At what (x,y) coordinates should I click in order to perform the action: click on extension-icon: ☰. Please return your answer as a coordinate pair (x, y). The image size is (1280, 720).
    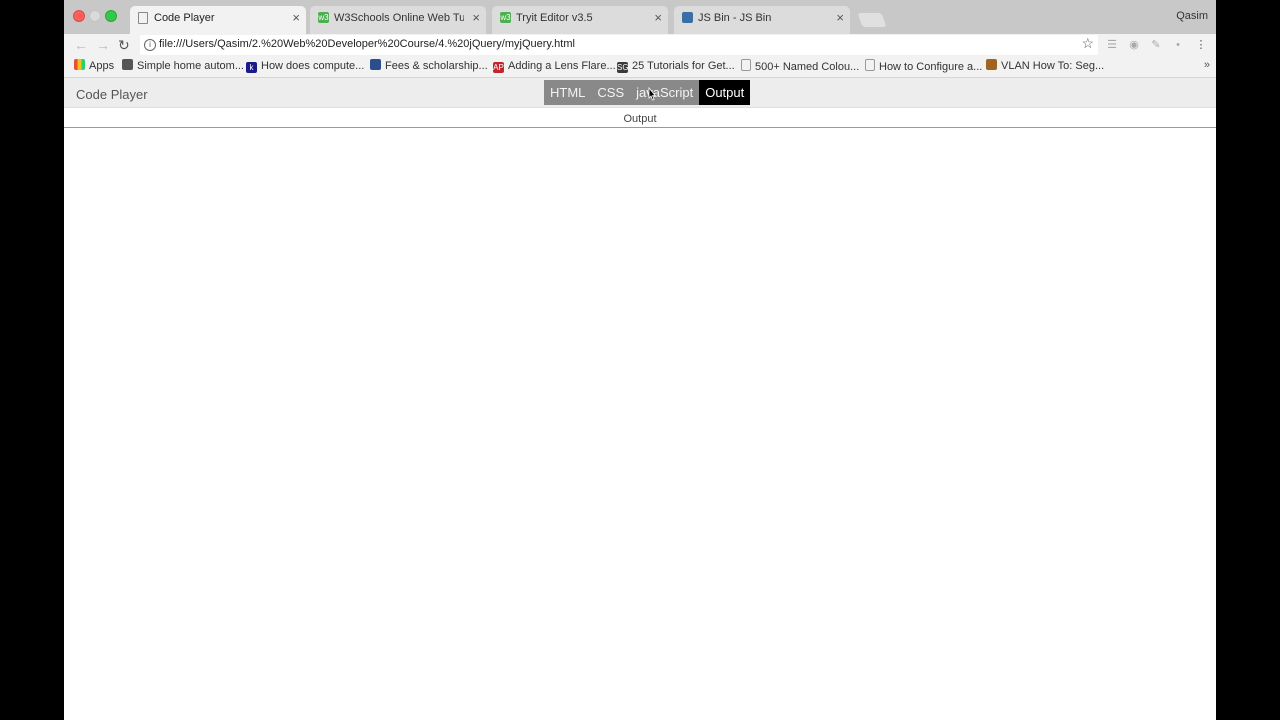
    Looking at the image, I should click on (1112, 45).